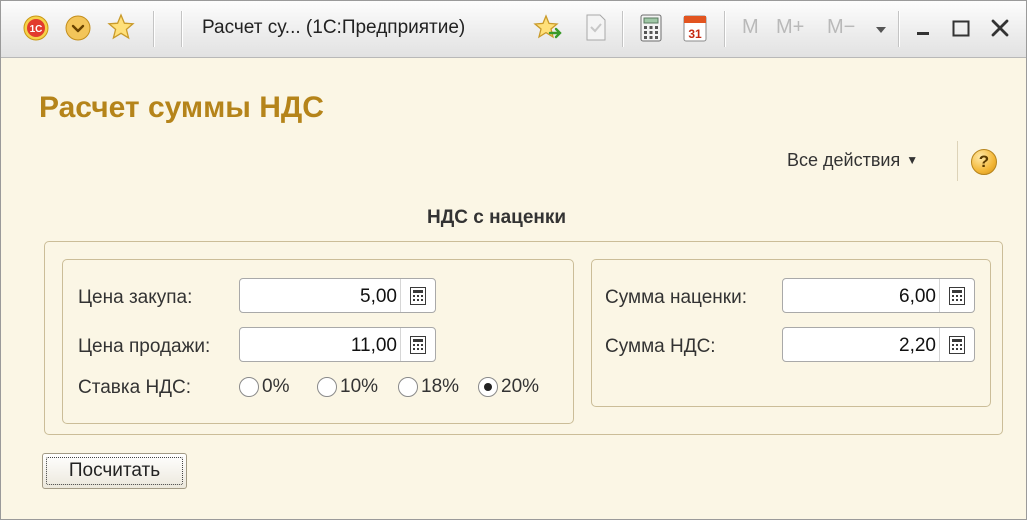 The width and height of the screenshot is (1027, 520). Describe the element at coordinates (520, 386) in the screenshot. I see `vat-rate-option-label: 20%` at that location.